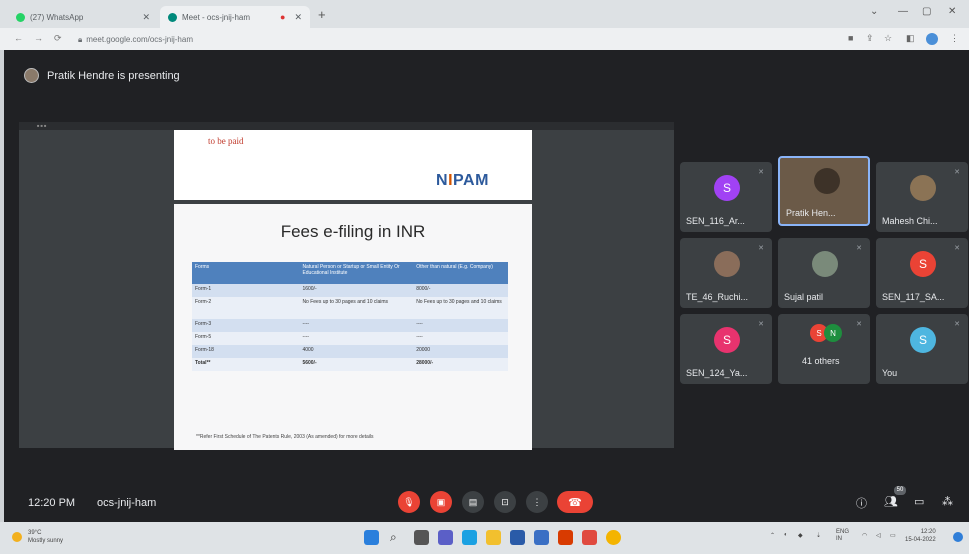 This screenshot has height=554, width=969. I want to click on table-cell: 8000/-, so click(460, 290).